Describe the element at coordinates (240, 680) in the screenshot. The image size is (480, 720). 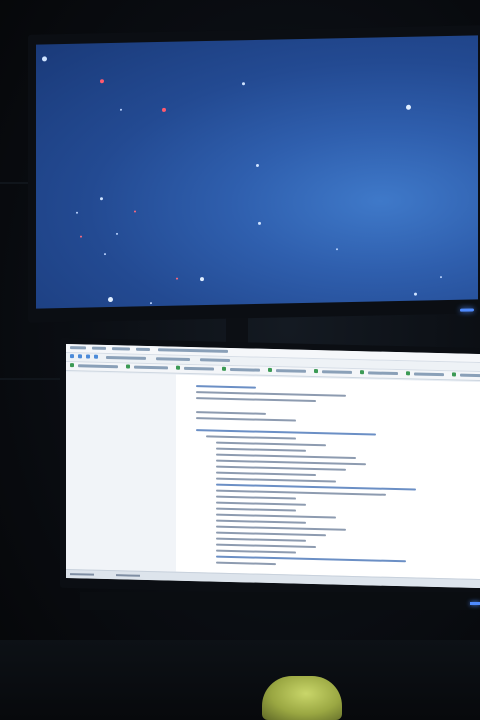
I see `desk` at that location.